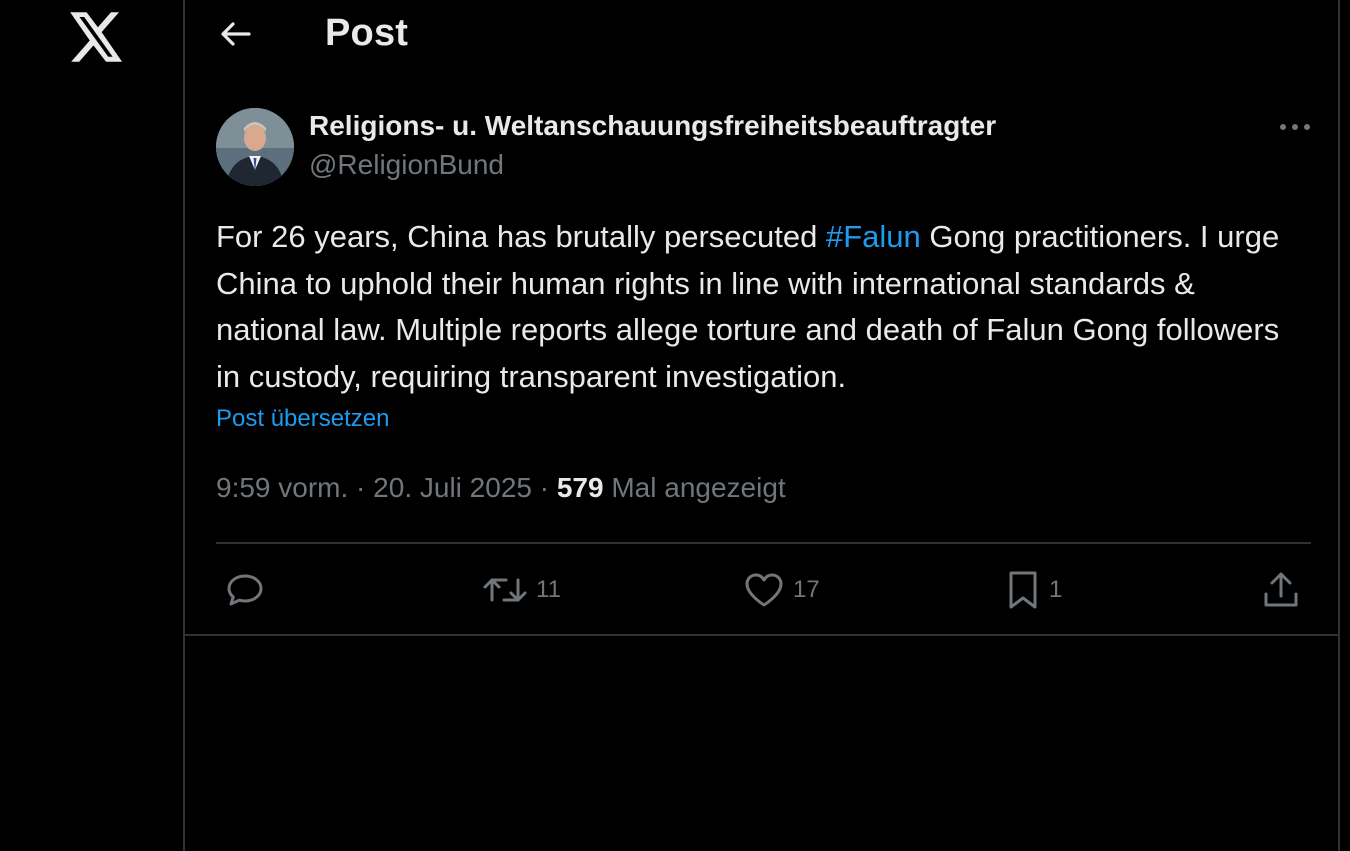 The height and width of the screenshot is (851, 1350). What do you see at coordinates (1056, 589) in the screenshot?
I see `bookmark-count: 1` at bounding box center [1056, 589].